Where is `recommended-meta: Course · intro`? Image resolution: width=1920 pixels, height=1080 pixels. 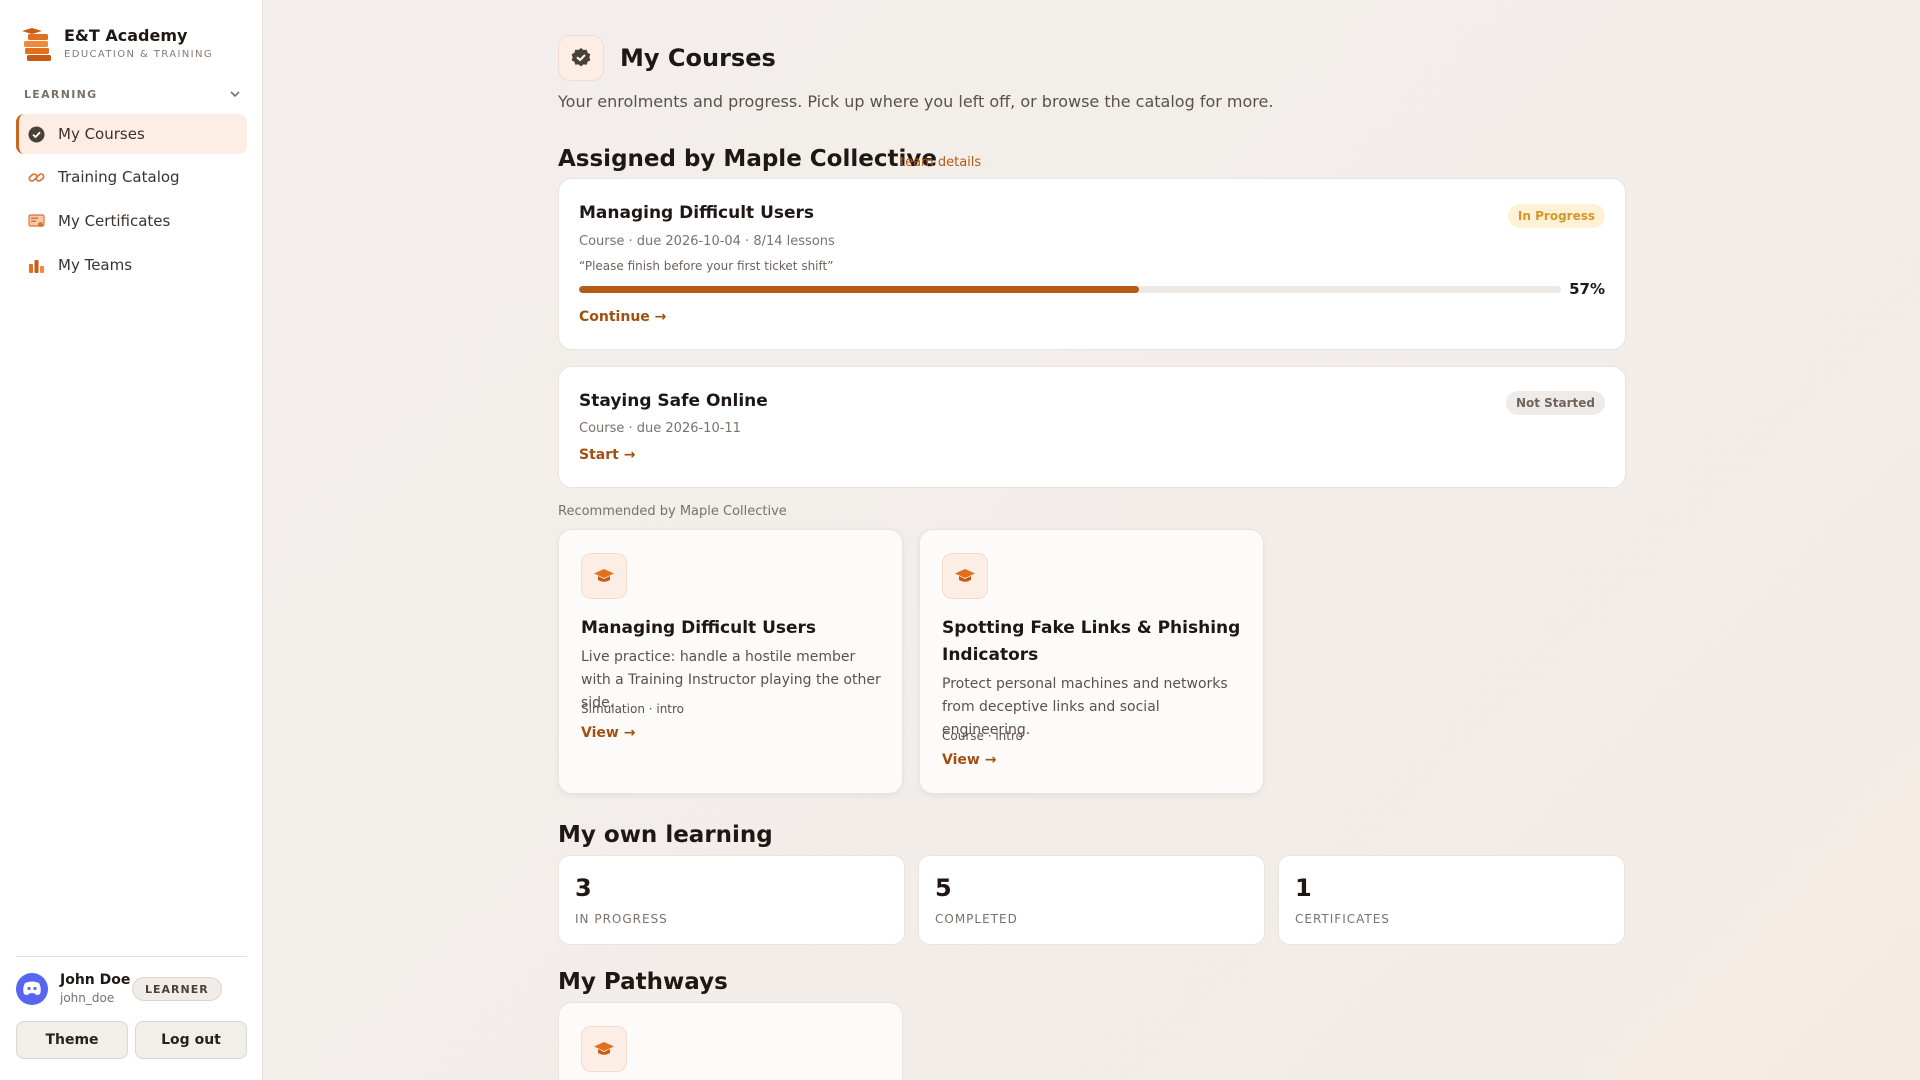
recommended-meta: Course · intro is located at coordinates (982, 736).